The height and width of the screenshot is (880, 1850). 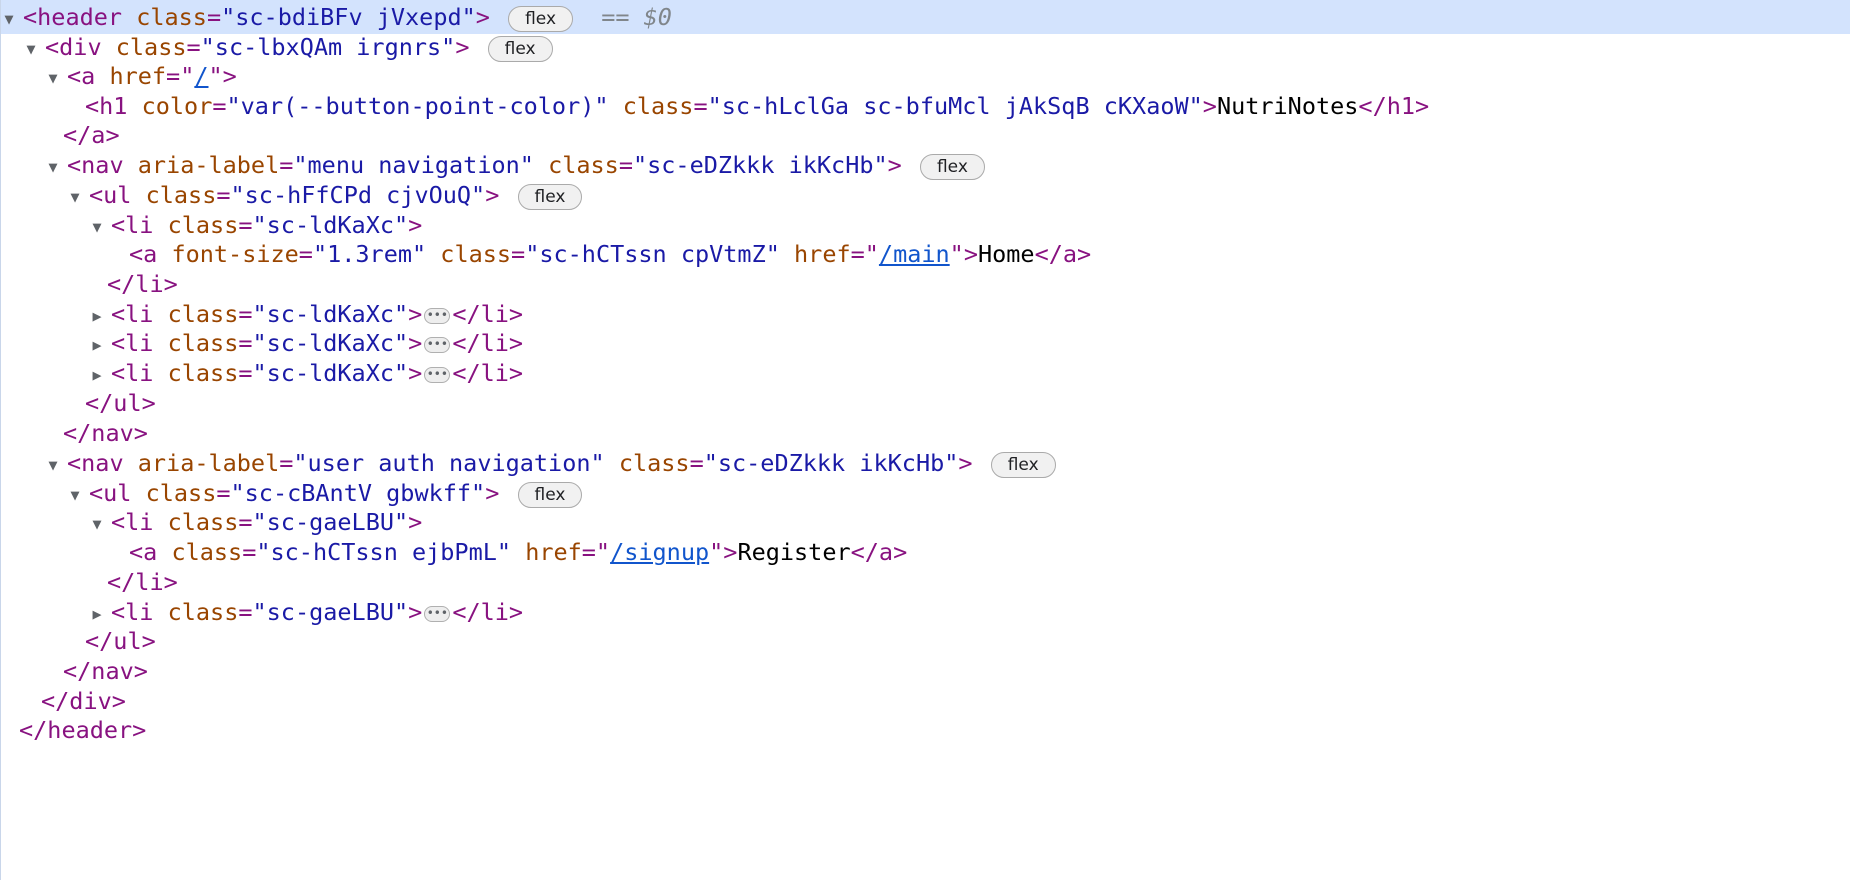 I want to click on node-logo-link: ▼ <a href="/">, so click(x=925, y=76).